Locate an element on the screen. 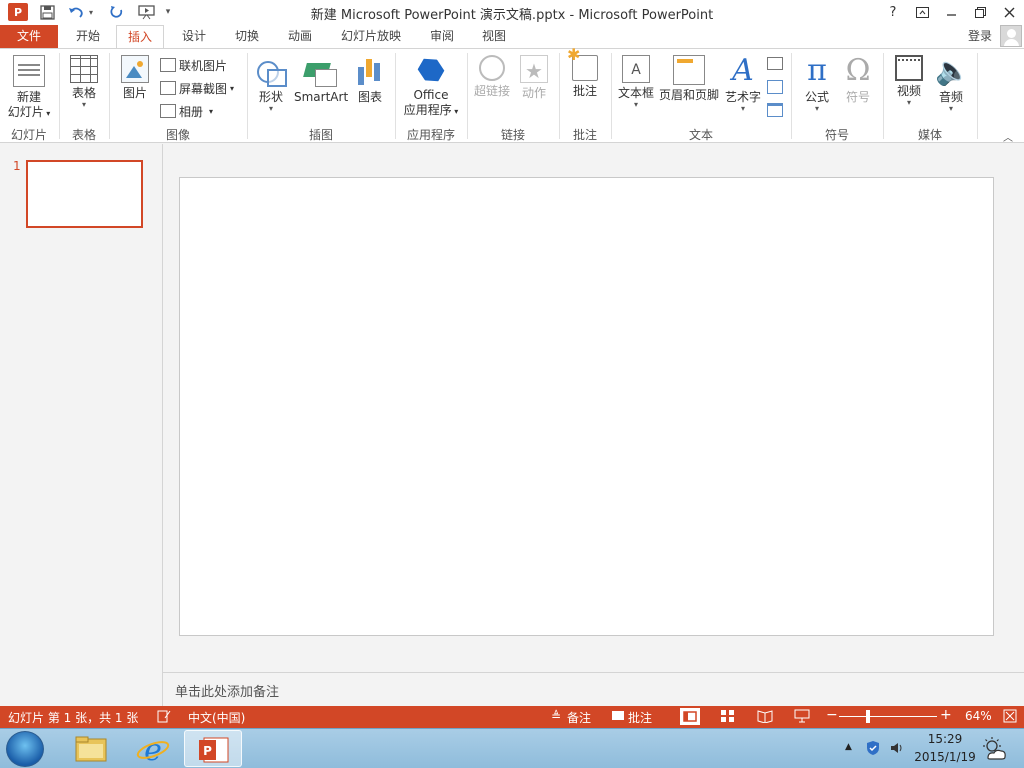  clock-time: 15:29 is located at coordinates (945, 739).